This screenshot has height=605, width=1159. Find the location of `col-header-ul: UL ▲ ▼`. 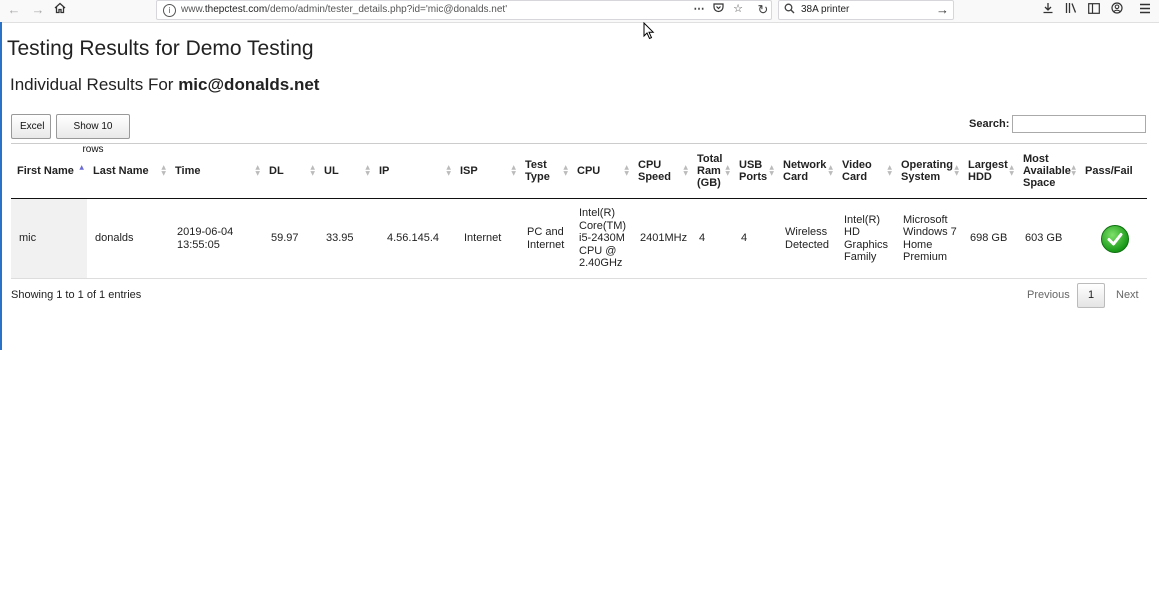

col-header-ul: UL ▲ ▼ is located at coordinates (345, 171).